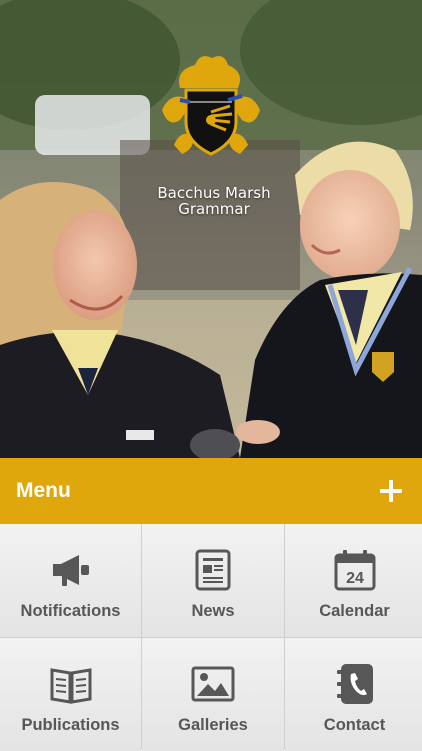  What do you see at coordinates (354, 725) in the screenshot?
I see `contact-label: Contact` at bounding box center [354, 725].